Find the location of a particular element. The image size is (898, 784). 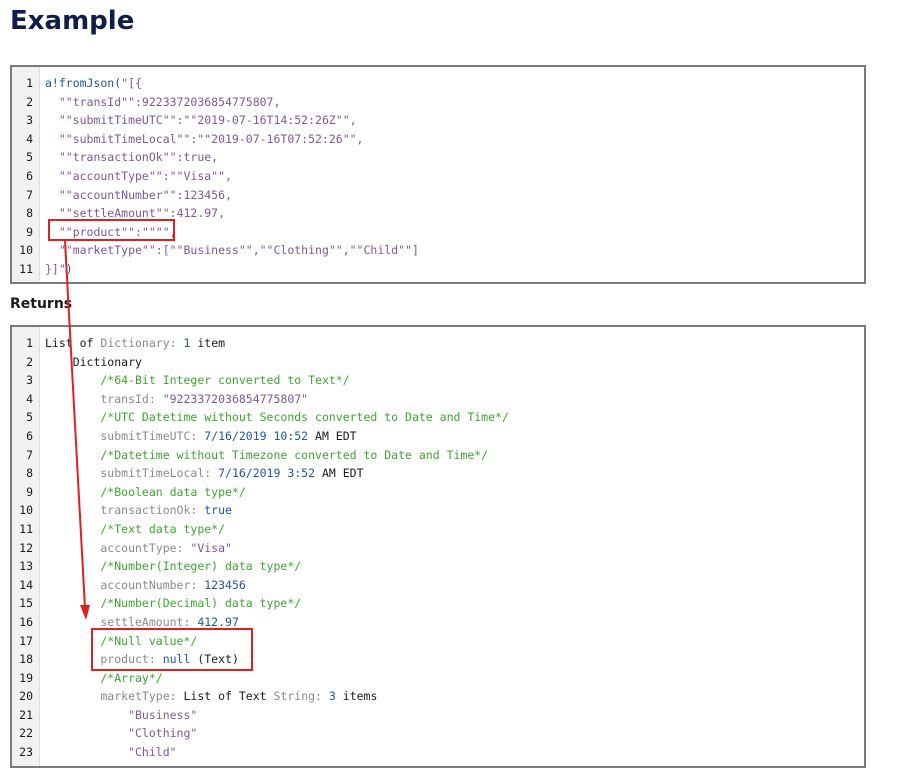

code-token: accountType: is located at coordinates (118, 547).